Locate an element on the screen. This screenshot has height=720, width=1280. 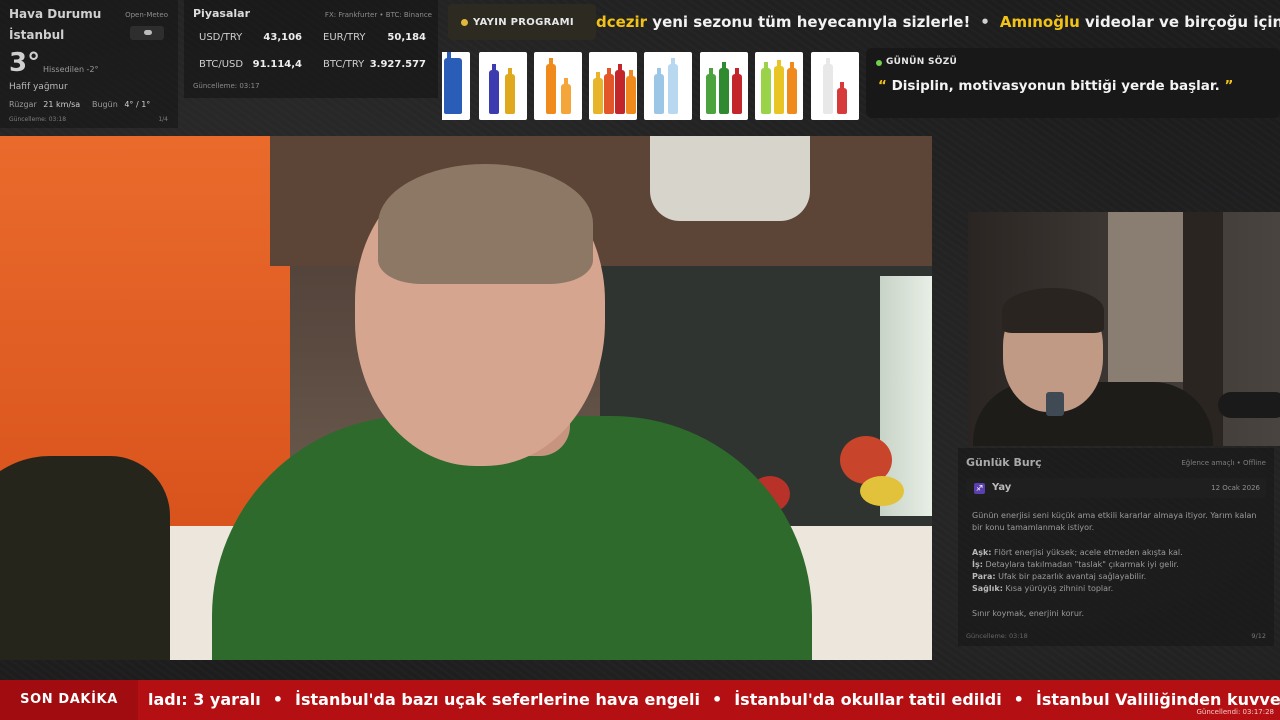
wind-label: Rüzgar is located at coordinates (23, 104).